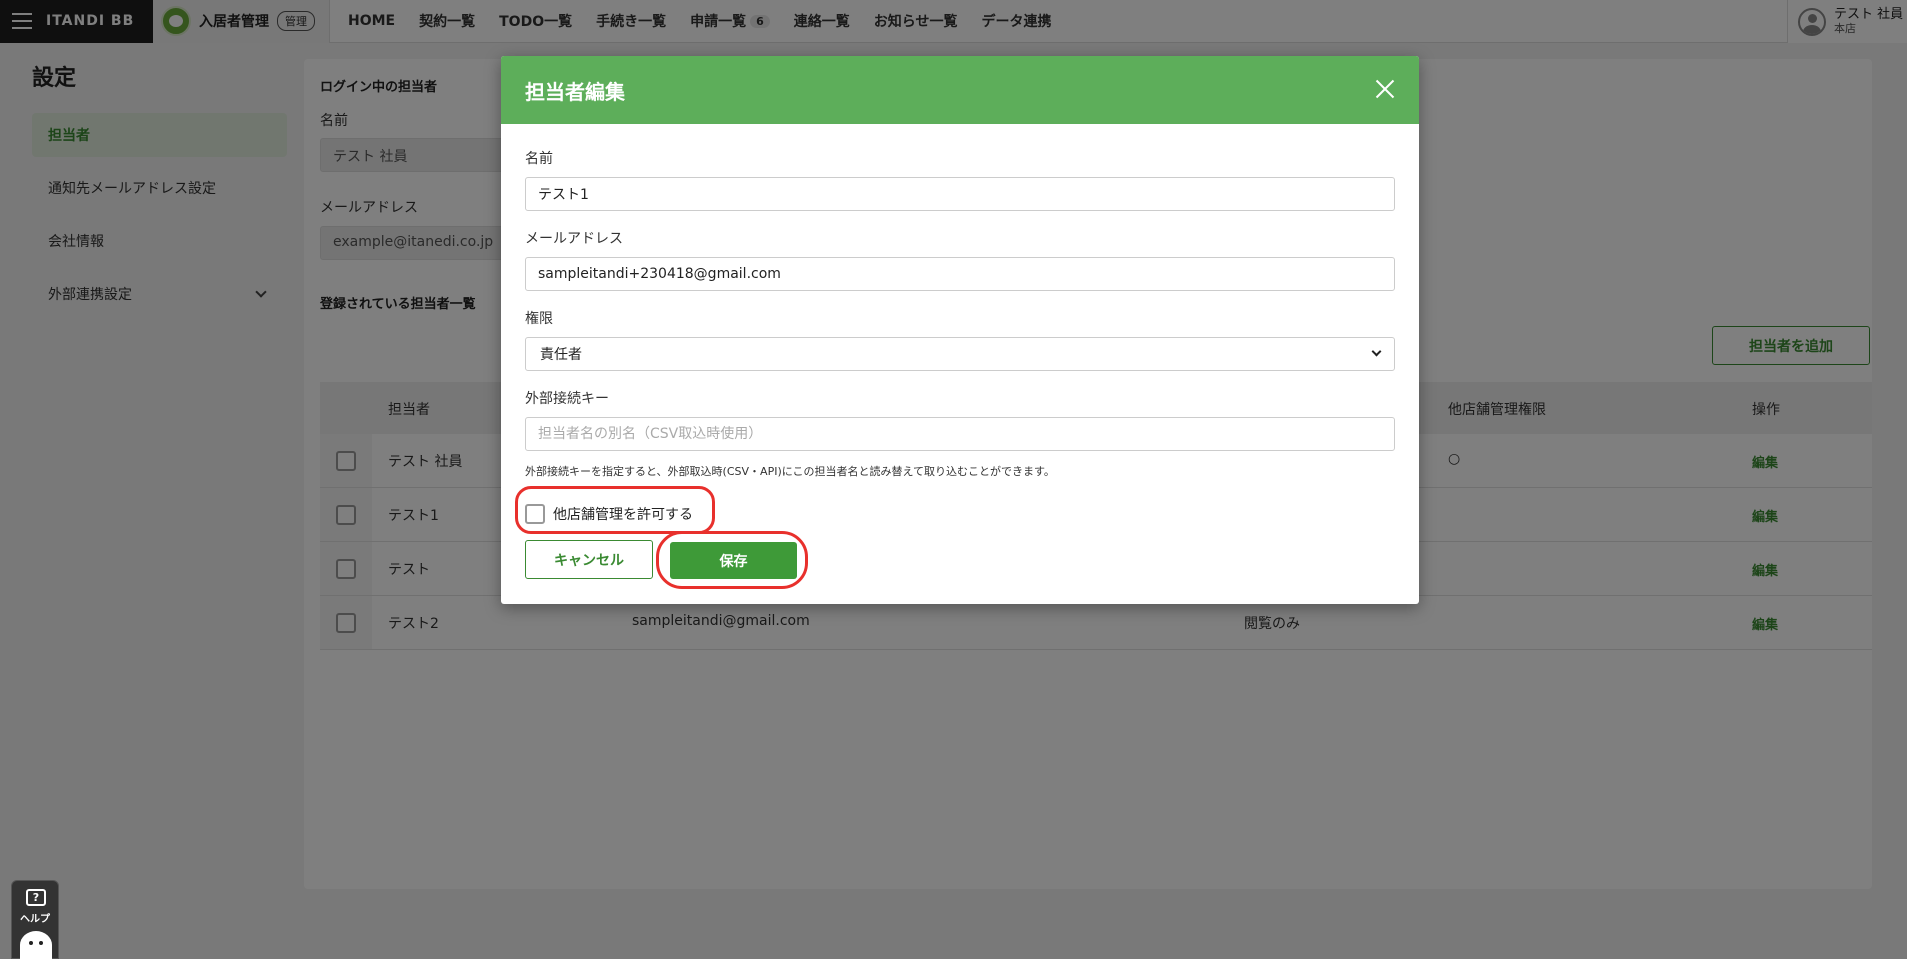  Describe the element at coordinates (1376, 351) in the screenshot. I see `chevron-down-icon` at that location.